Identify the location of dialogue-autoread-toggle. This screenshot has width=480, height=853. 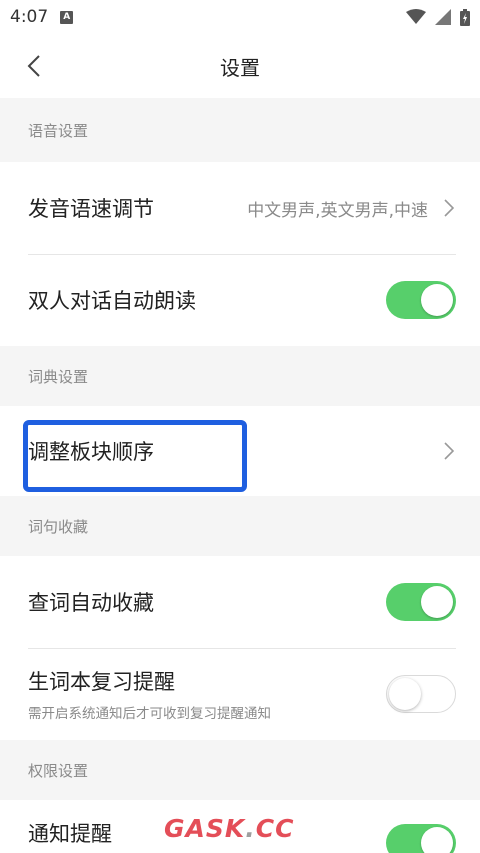
(421, 300).